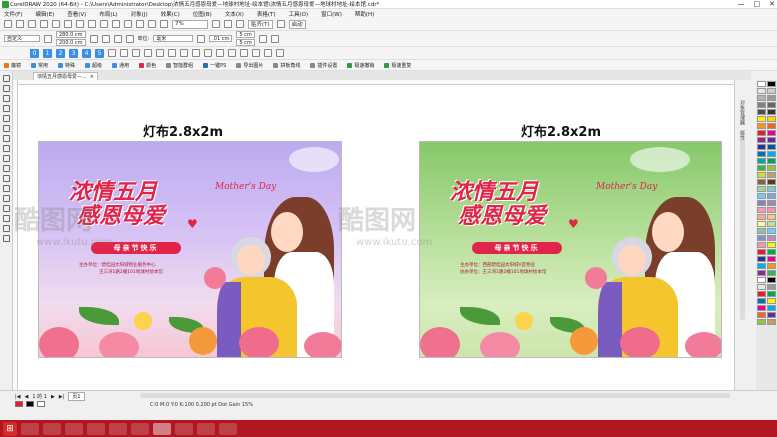  I want to click on open-icon, so click(20, 24).